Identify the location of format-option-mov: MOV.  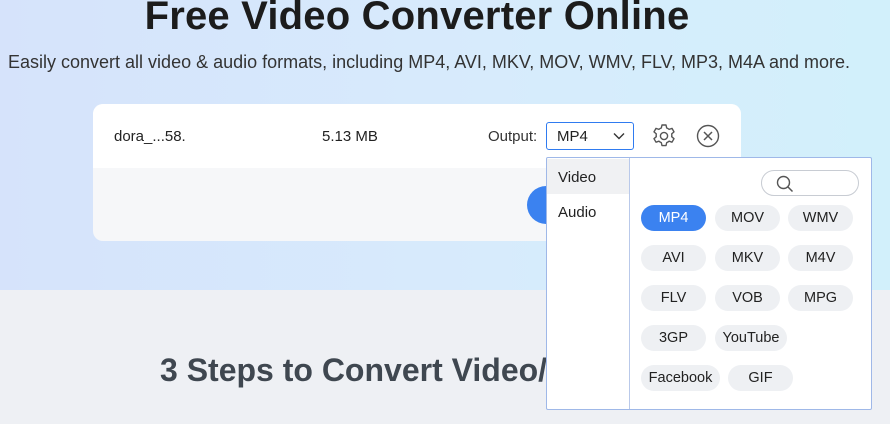
(747, 218).